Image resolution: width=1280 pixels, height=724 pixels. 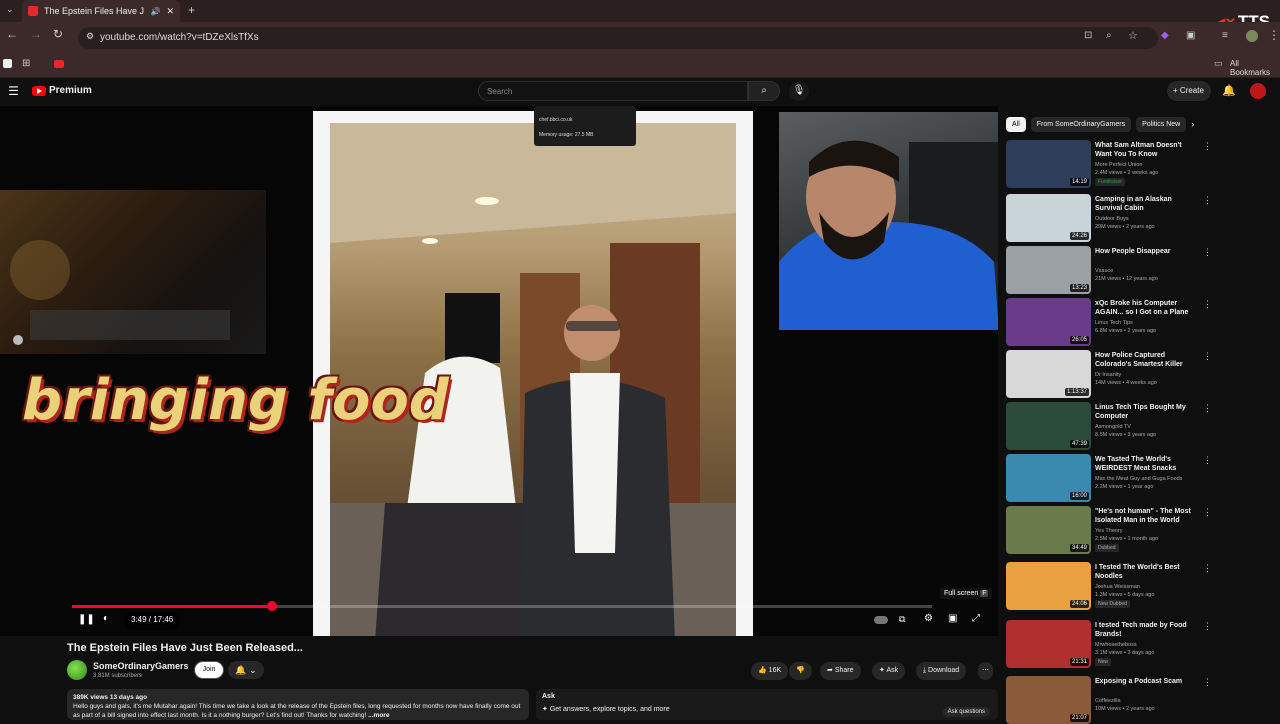 What do you see at coordinates (1048, 644) in the screenshot?
I see `video-thumbnail: 21:31` at bounding box center [1048, 644].